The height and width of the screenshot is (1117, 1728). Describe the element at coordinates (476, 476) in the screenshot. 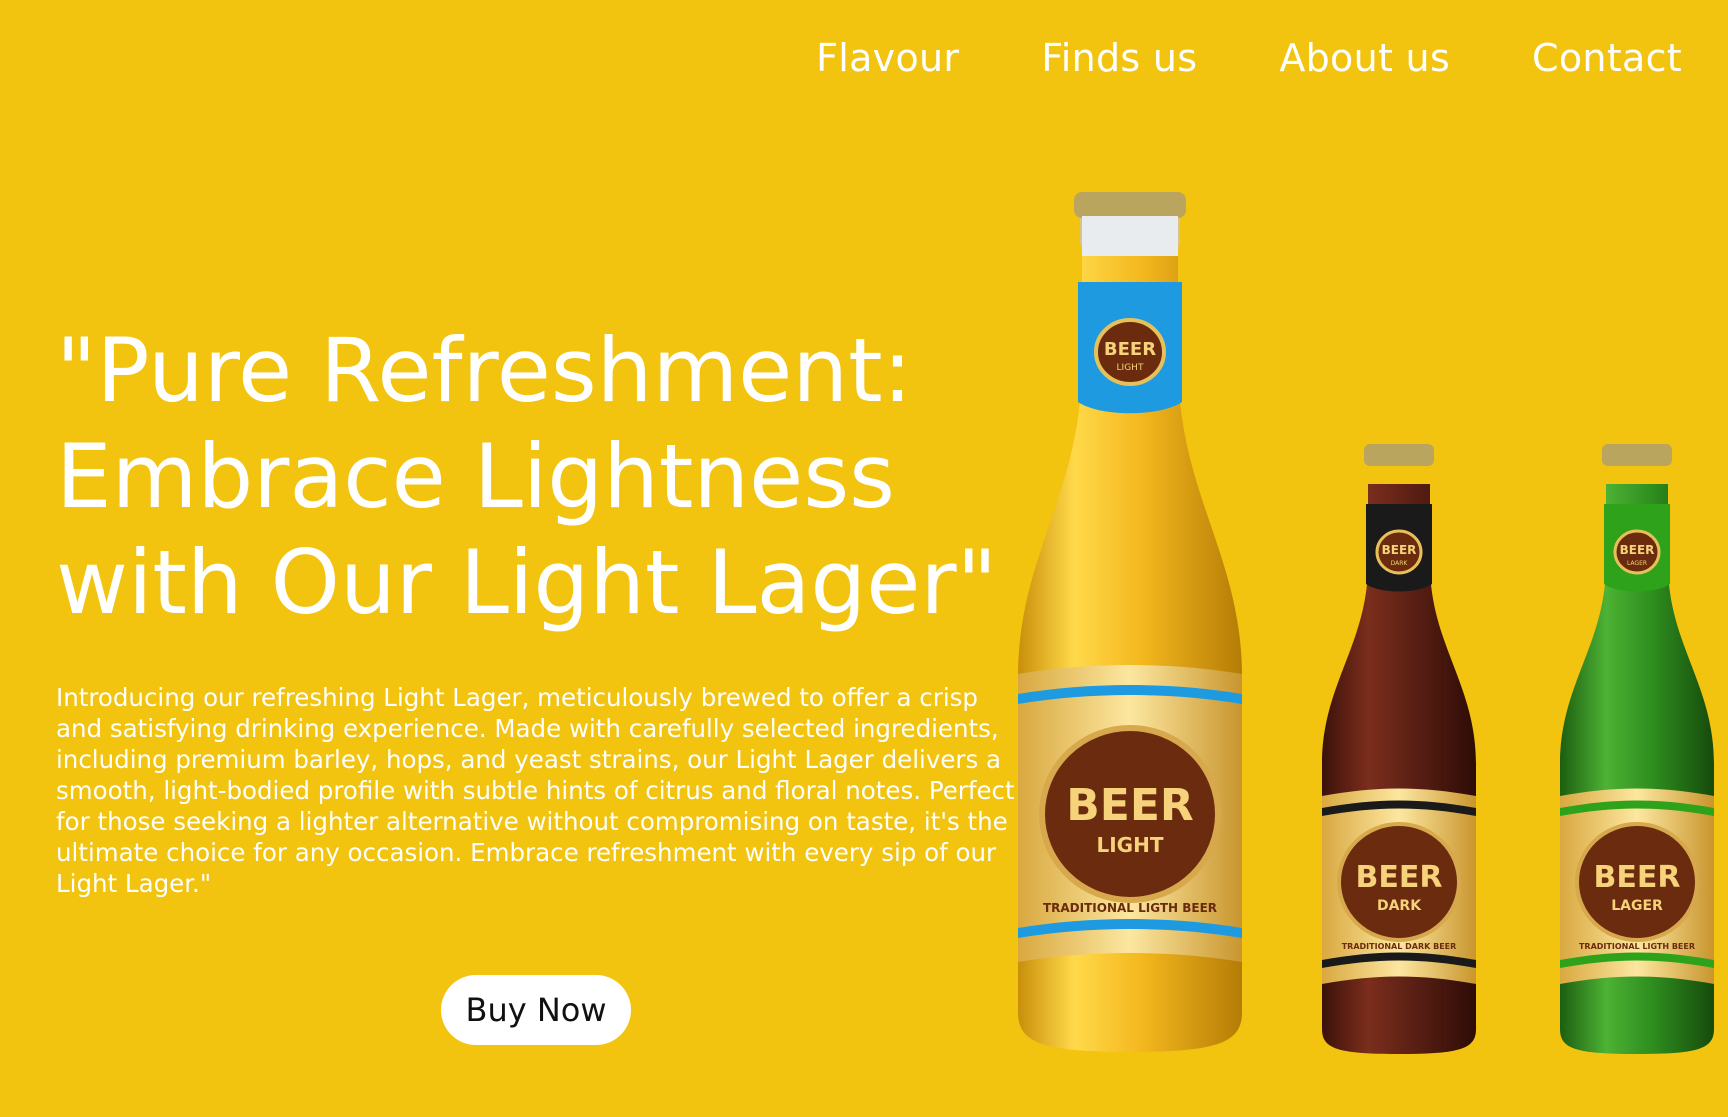

I see `headline-line: Embrace Lightness` at that location.